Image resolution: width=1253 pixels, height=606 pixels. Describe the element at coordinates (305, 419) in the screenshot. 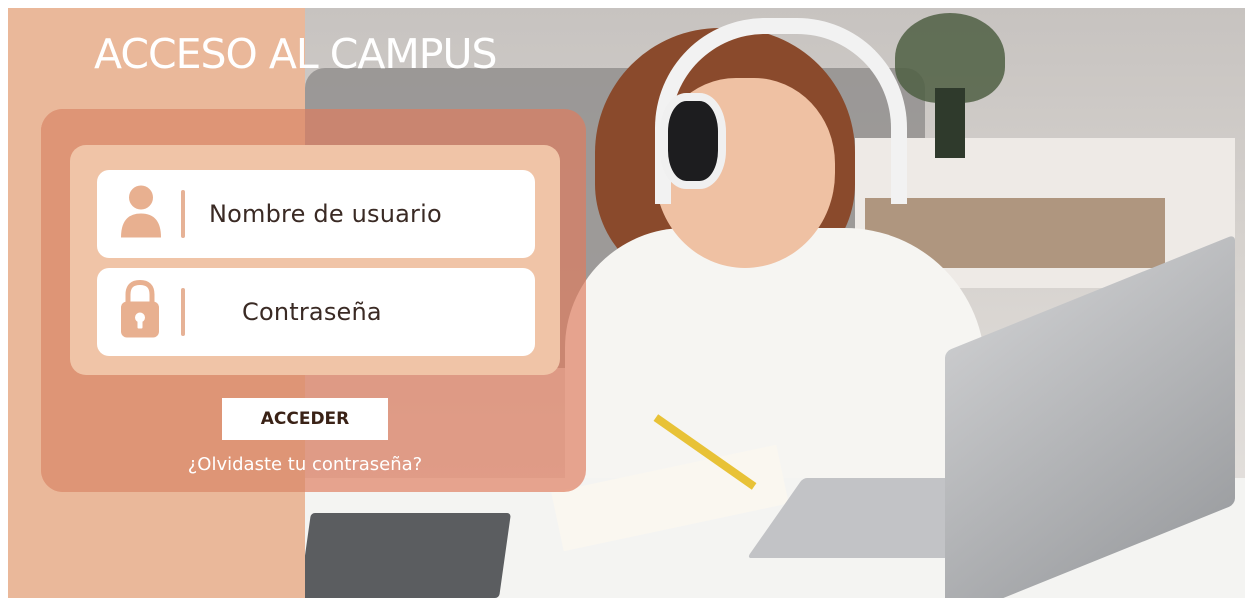

I see `login-button: ACCEDER` at that location.